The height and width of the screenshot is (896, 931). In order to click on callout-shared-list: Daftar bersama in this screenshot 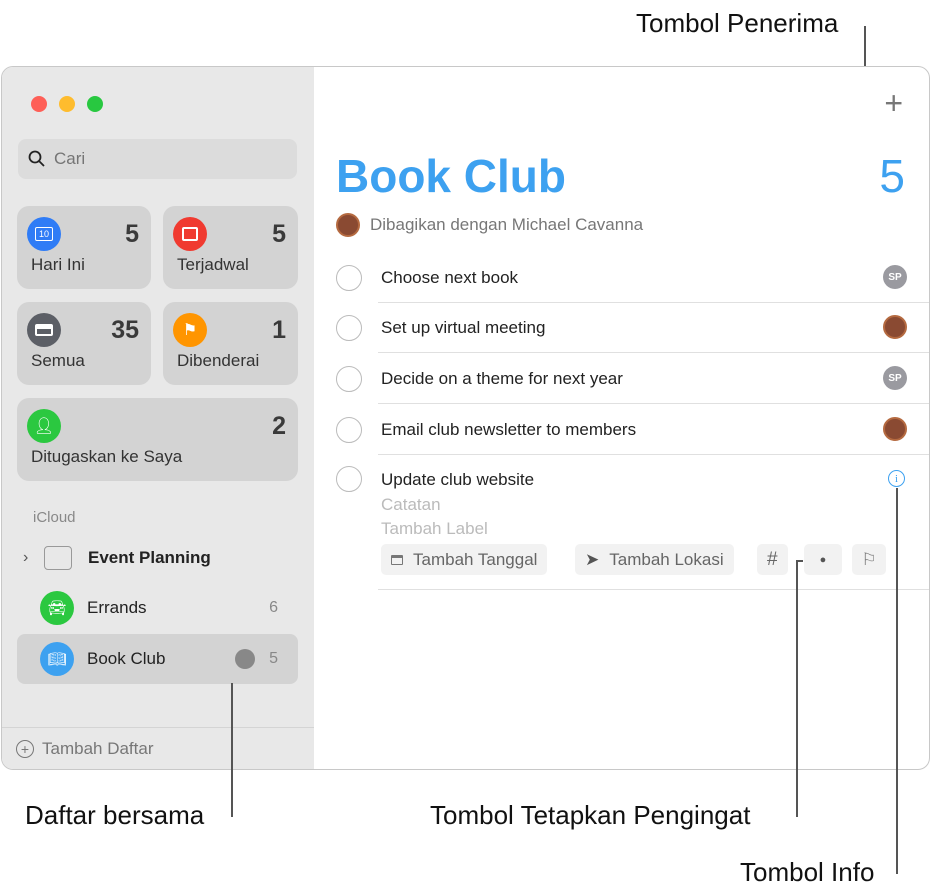, I will do `click(115, 815)`.